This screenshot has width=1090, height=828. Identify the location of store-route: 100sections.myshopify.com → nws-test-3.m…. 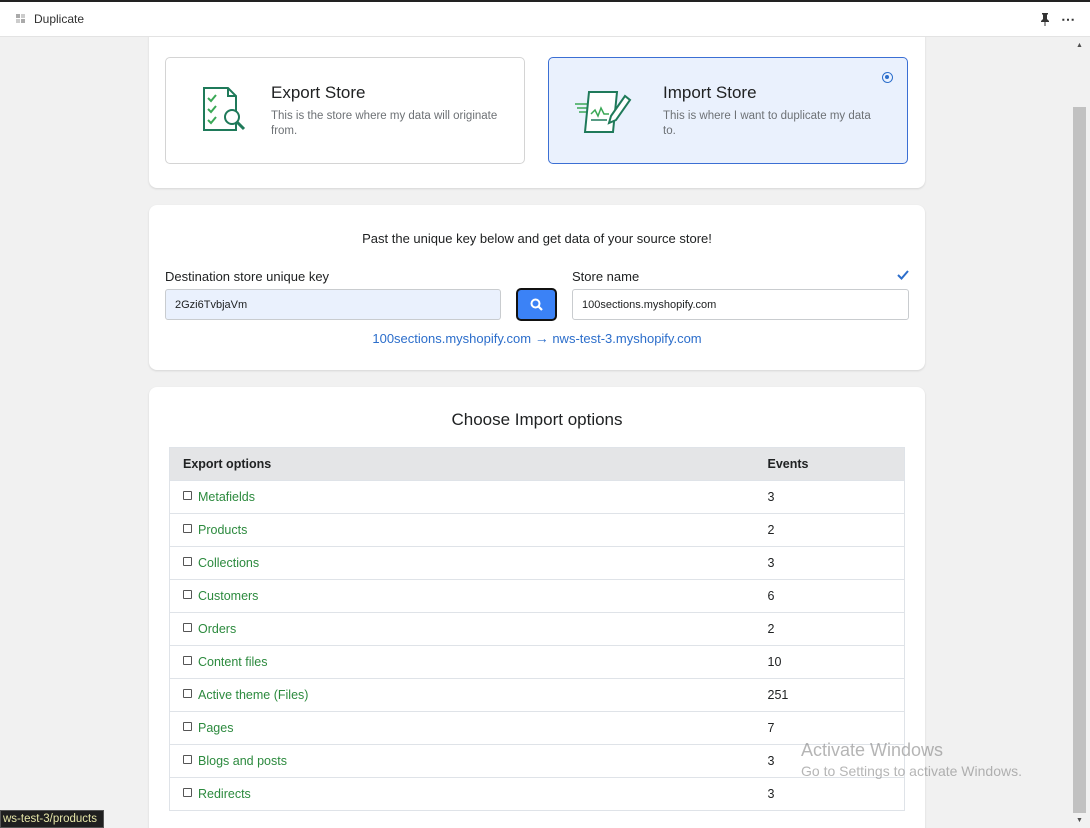
(537, 338).